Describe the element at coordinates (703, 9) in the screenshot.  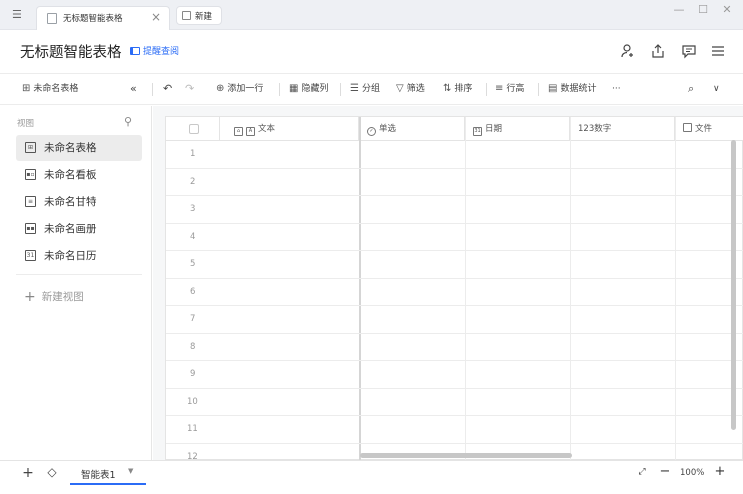
I see `maximize-icon: ☐` at that location.